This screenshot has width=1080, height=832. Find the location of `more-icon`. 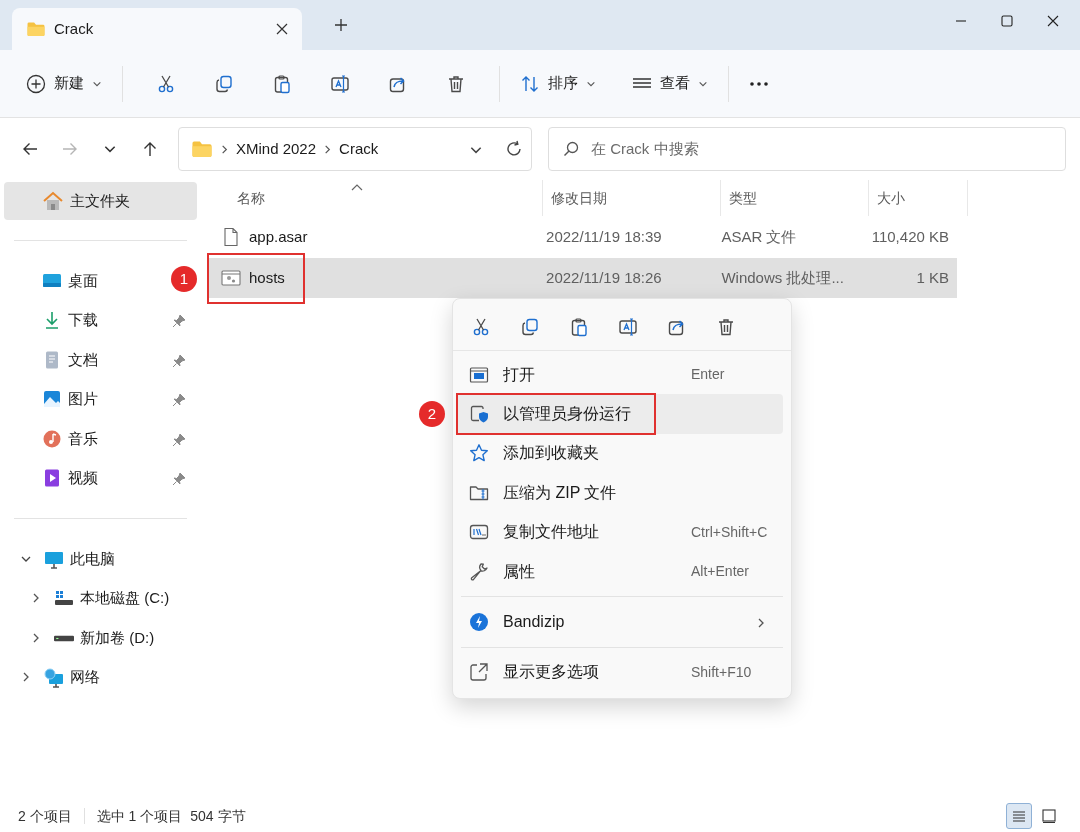

more-icon is located at coordinates (759, 83).